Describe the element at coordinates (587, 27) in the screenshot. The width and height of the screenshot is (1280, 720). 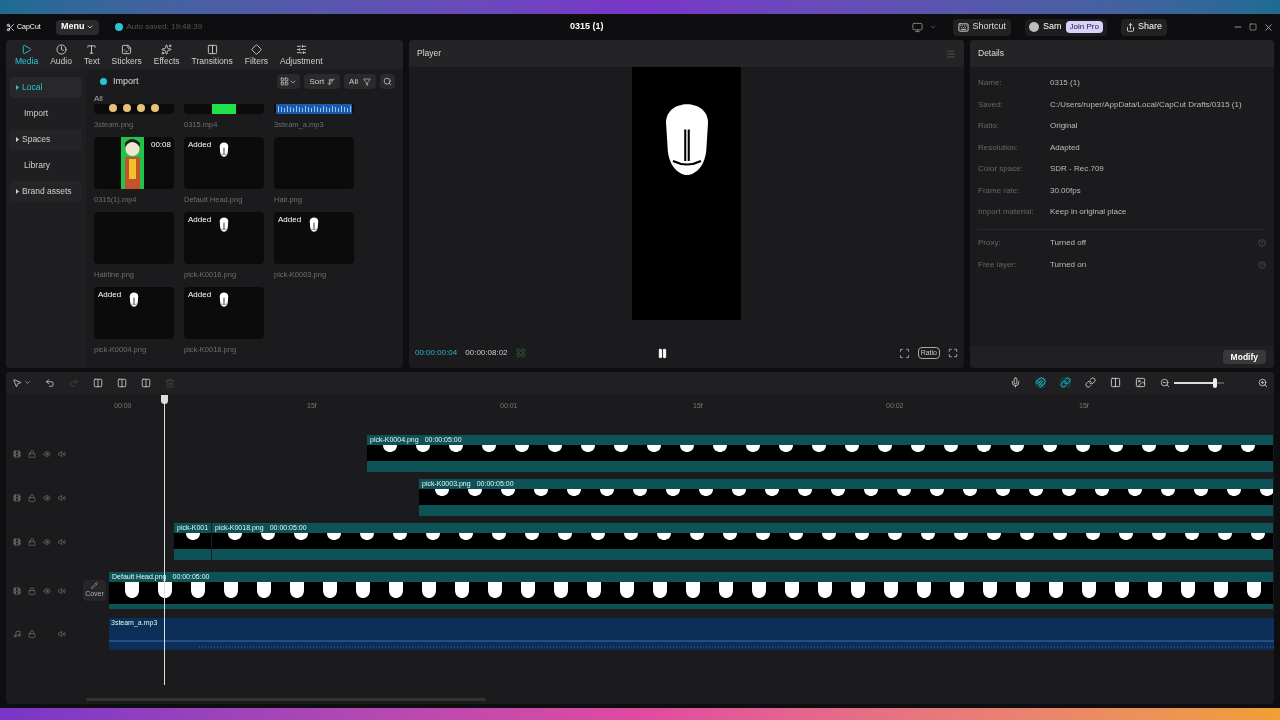
I see `project-title: 0315 (1)` at that location.